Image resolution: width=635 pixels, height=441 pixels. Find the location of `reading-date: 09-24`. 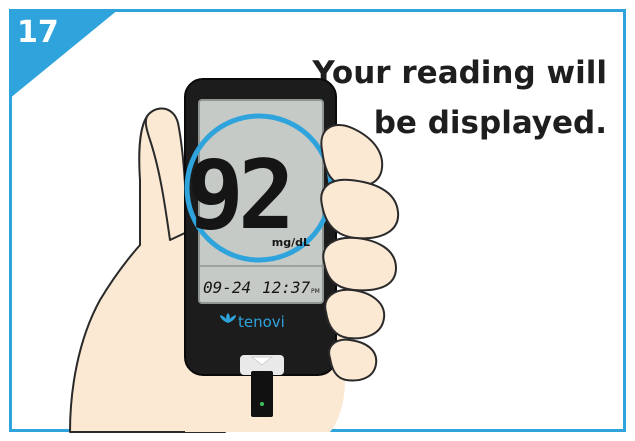

reading-date: 09-24 is located at coordinates (227, 287).